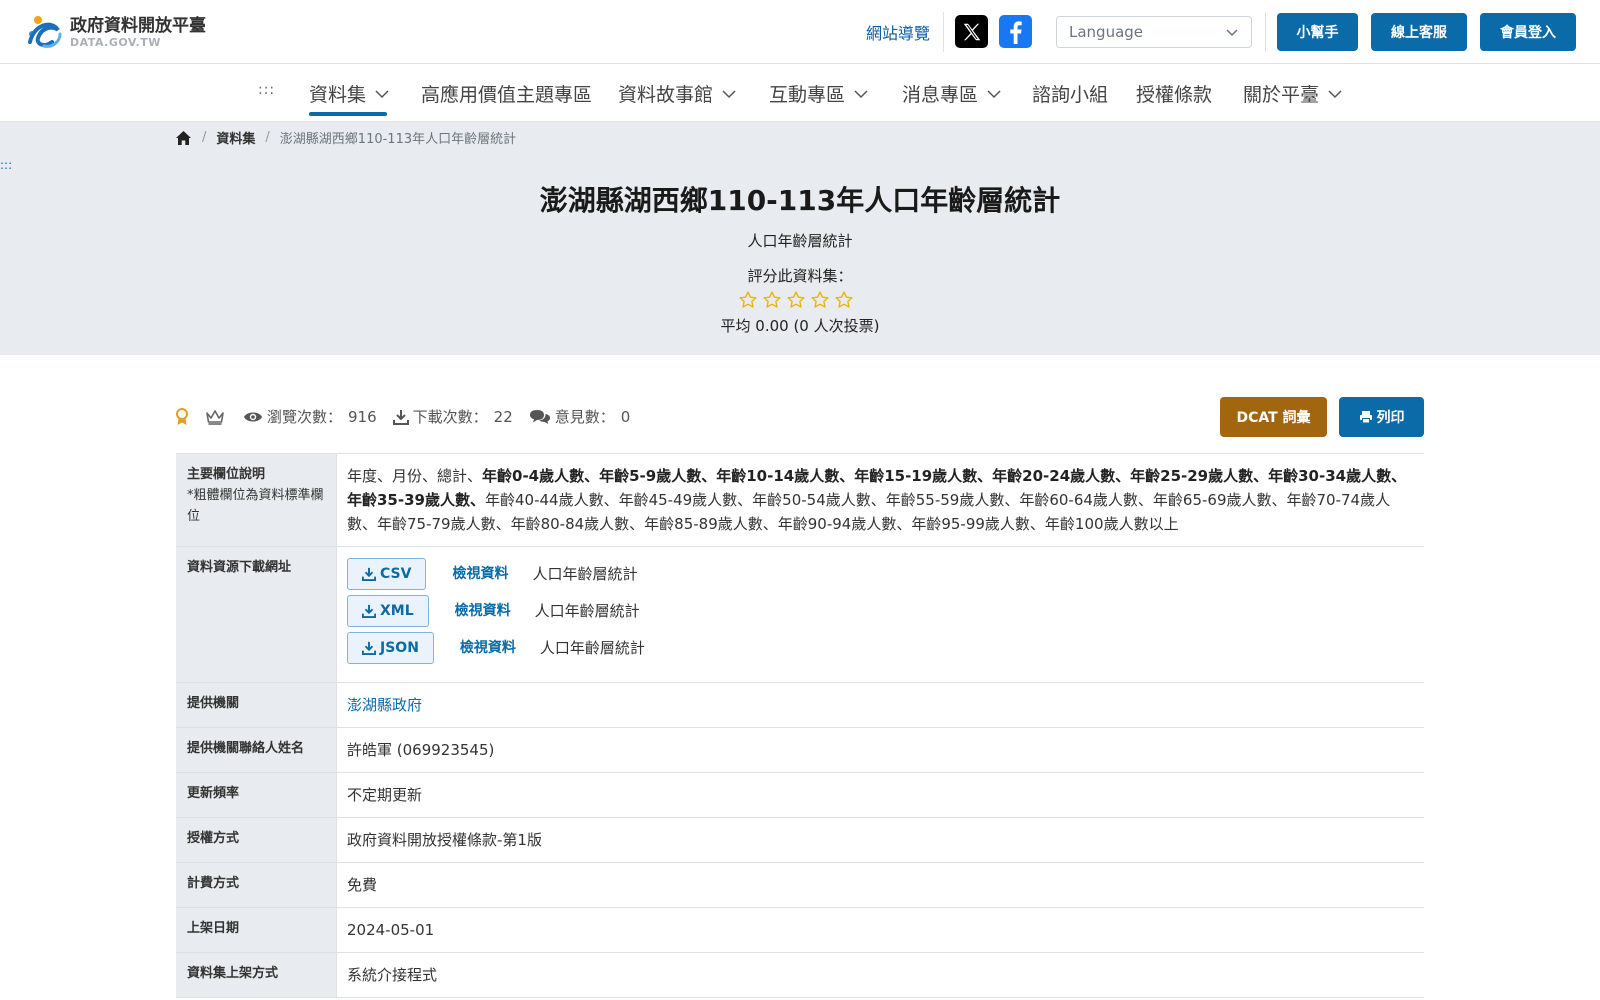 This screenshot has height=1000, width=1600. I want to click on table-row: 更新頻率 不定期更新, so click(800, 795).